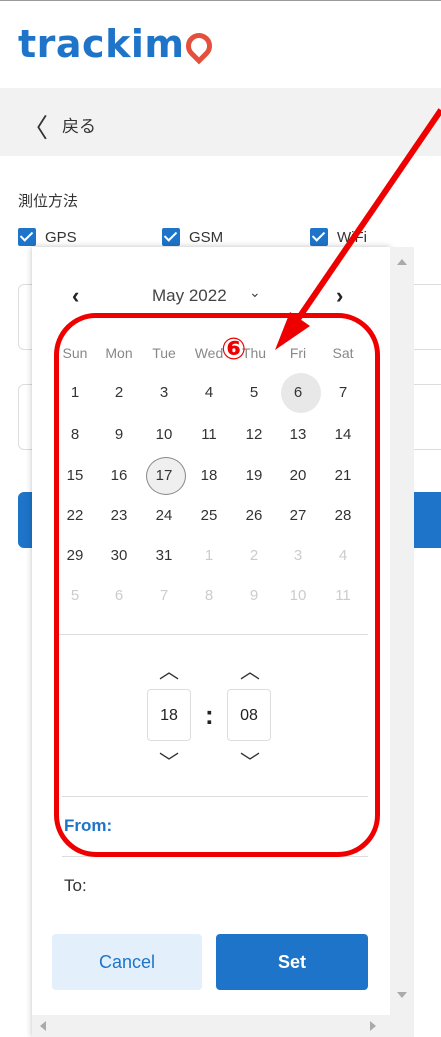 Image resolution: width=441 pixels, height=1037 pixels. Describe the element at coordinates (292, 331) in the screenshot. I see `annotation-arrow-head` at that location.